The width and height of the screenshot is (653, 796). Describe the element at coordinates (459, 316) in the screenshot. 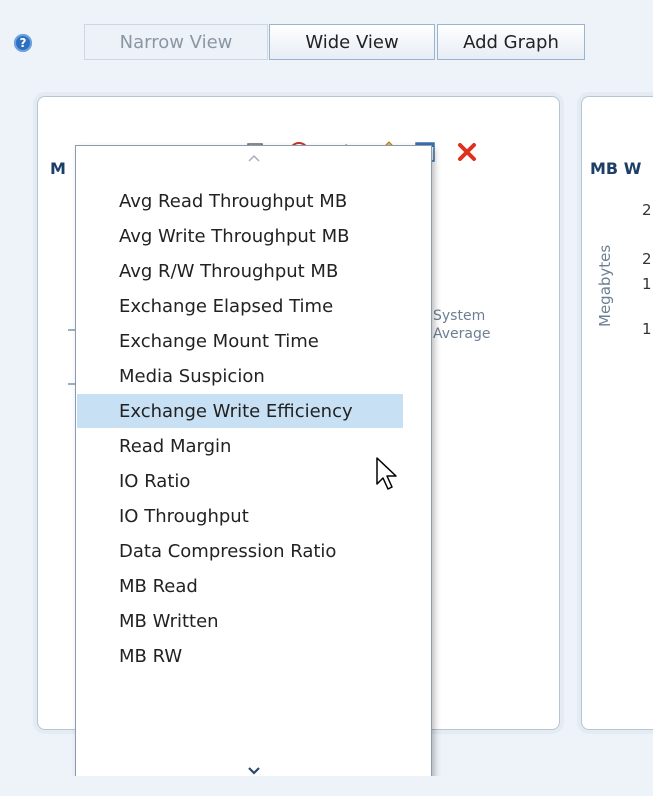

I see `legend-line: System` at that location.